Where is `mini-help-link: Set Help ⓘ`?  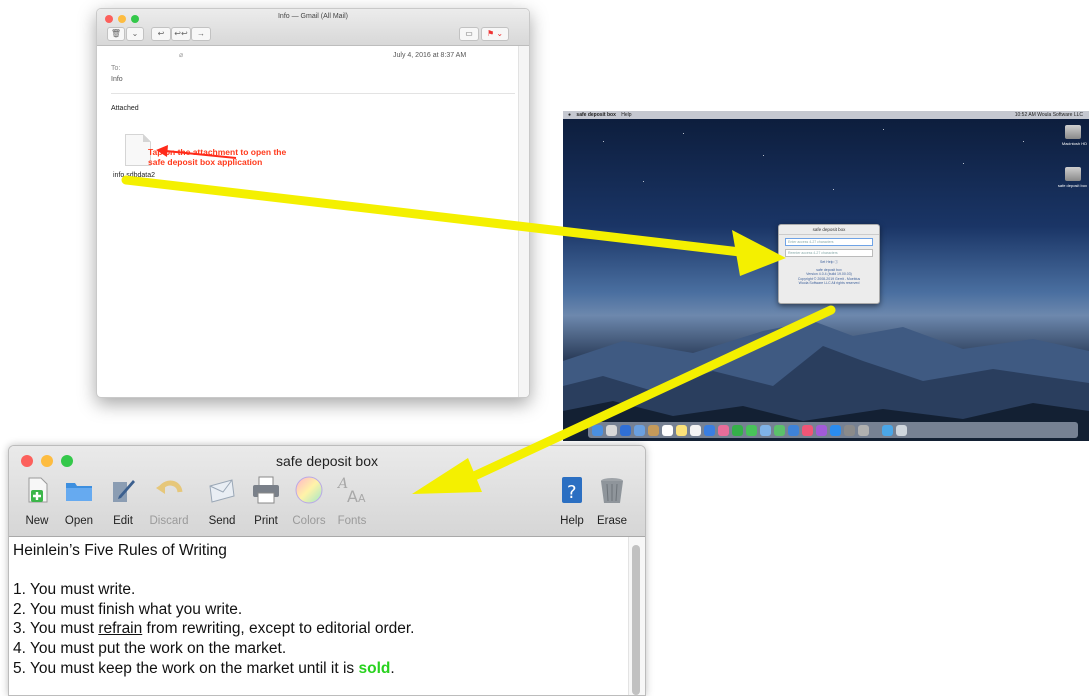
mini-help-link: Set Help ⓘ is located at coordinates (829, 262).